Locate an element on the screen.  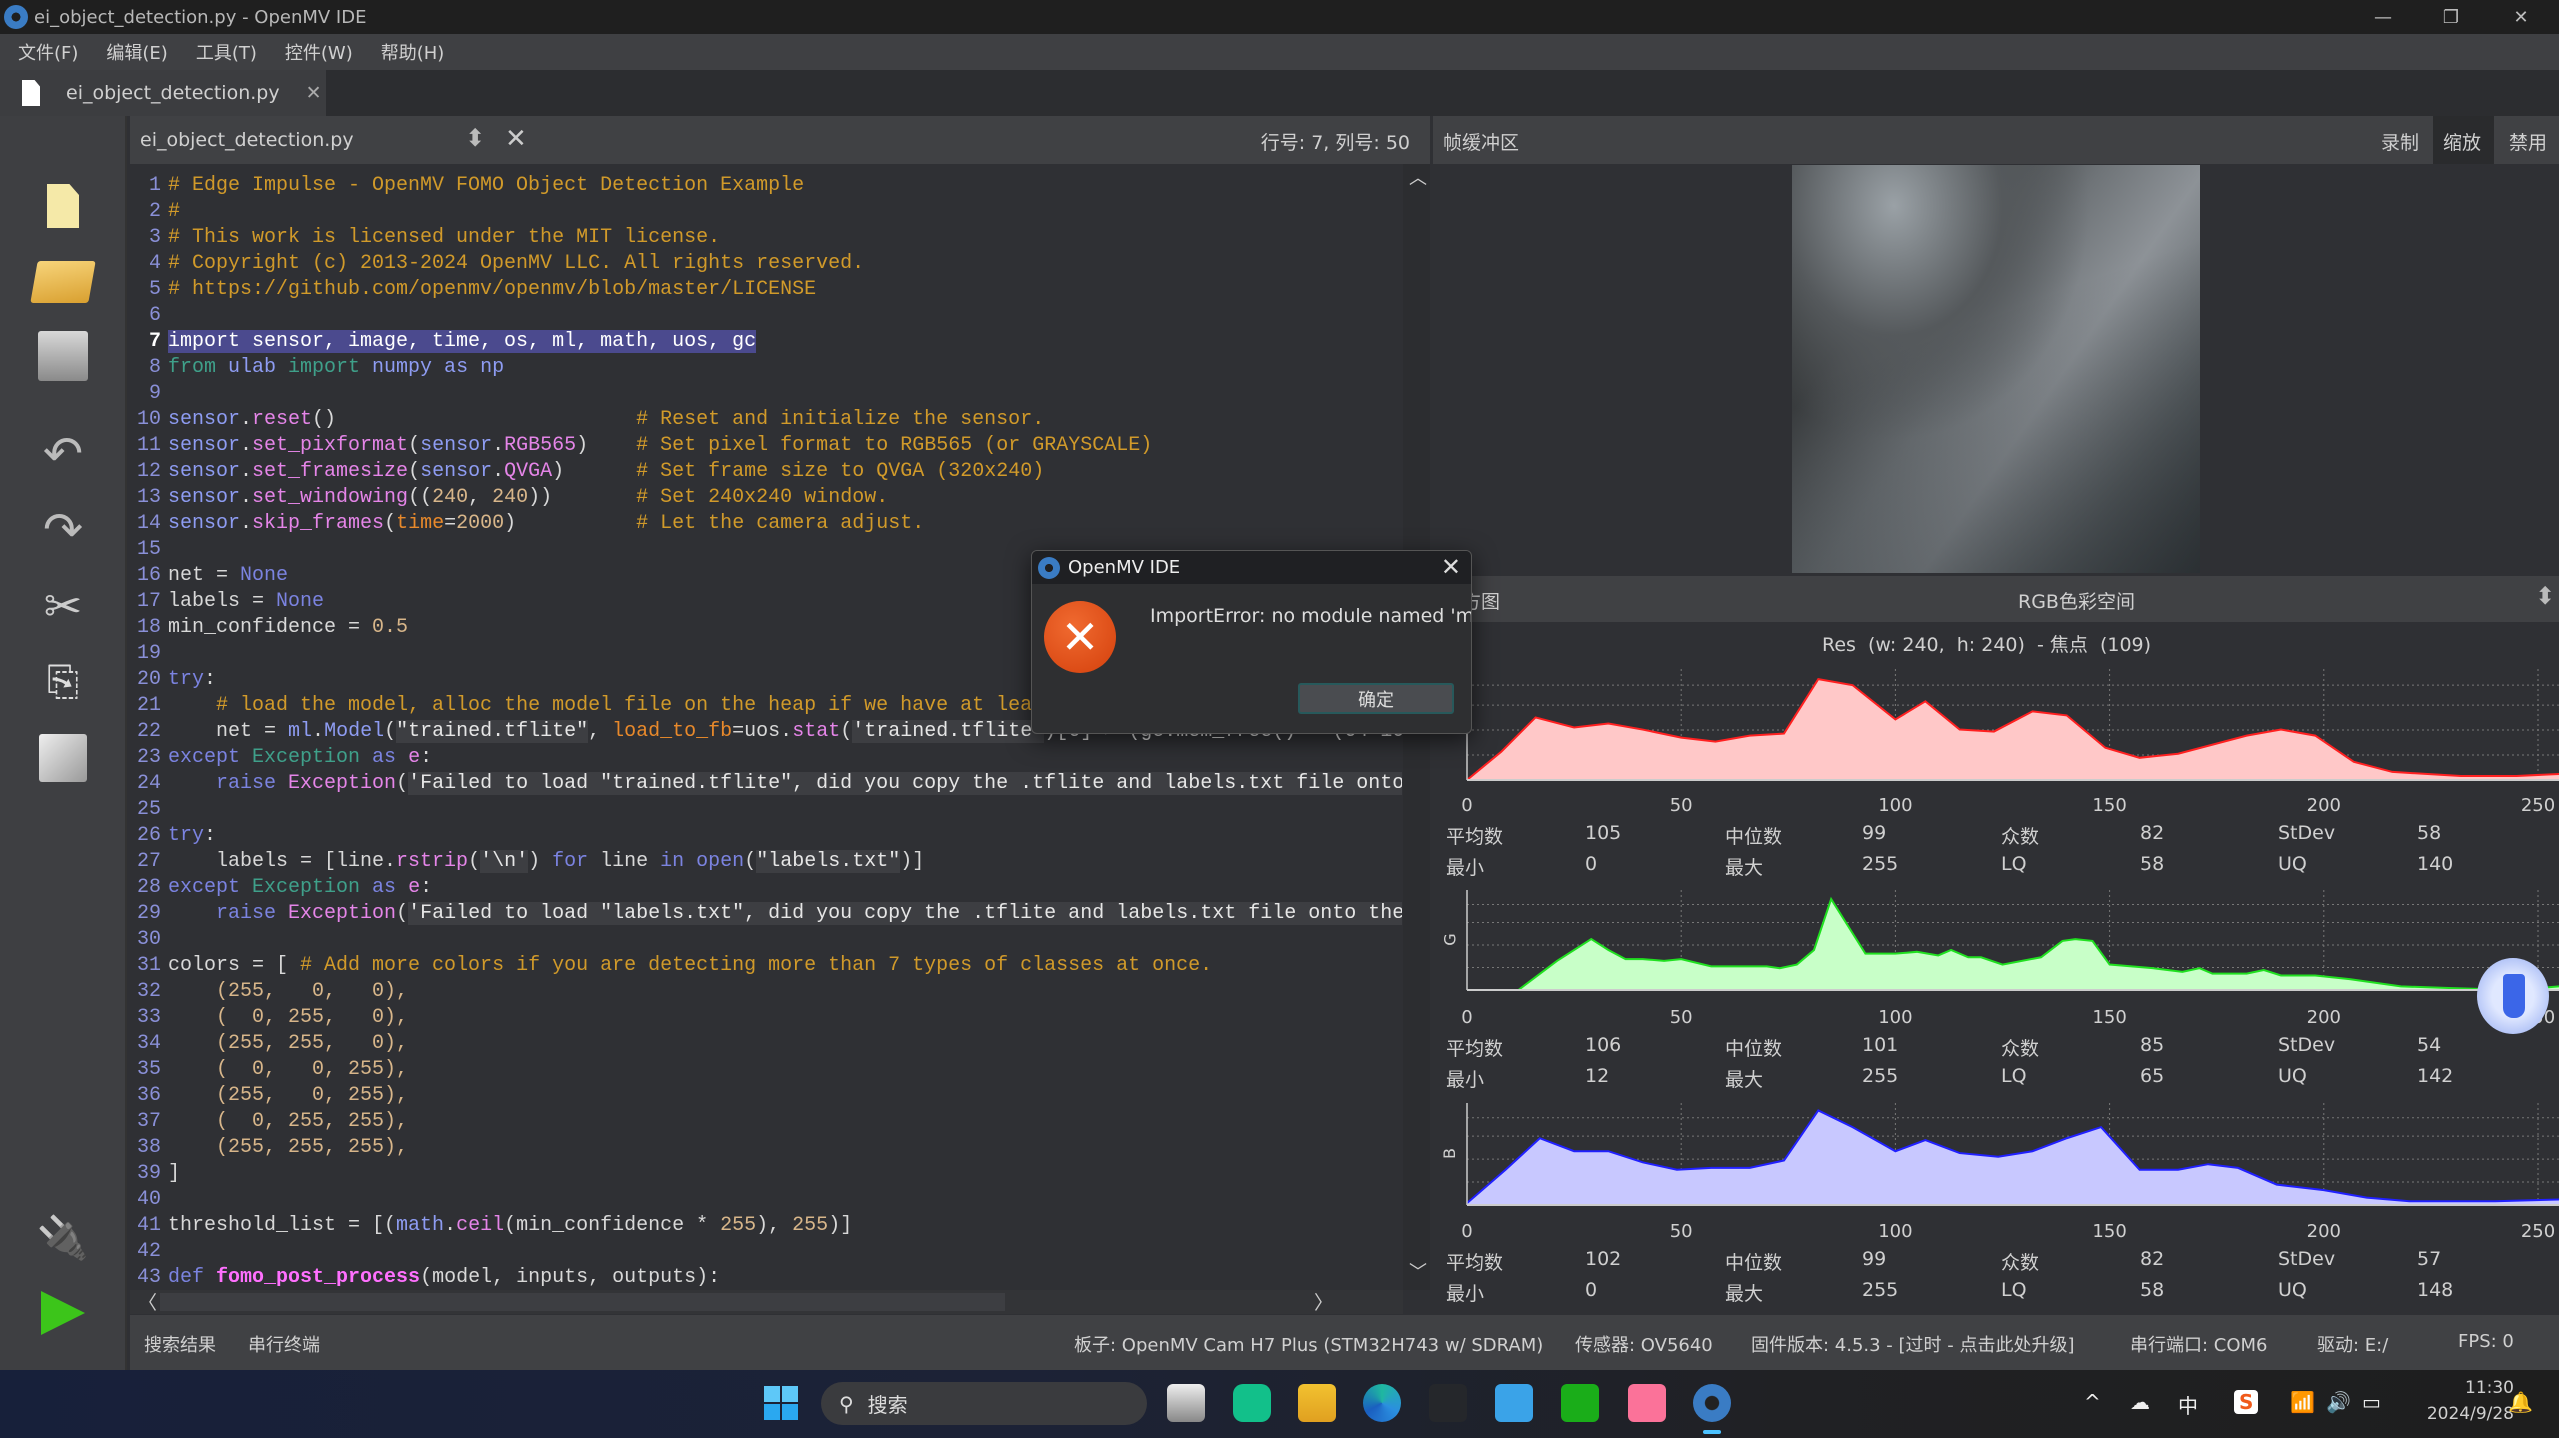
menu-edit: 编辑(E) is located at coordinates (136, 52).